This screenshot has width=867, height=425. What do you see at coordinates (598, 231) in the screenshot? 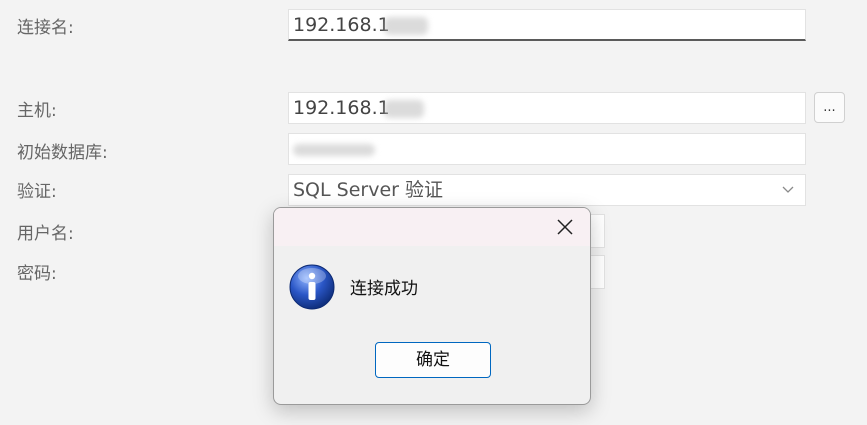
I see `username-input-edge` at bounding box center [598, 231].